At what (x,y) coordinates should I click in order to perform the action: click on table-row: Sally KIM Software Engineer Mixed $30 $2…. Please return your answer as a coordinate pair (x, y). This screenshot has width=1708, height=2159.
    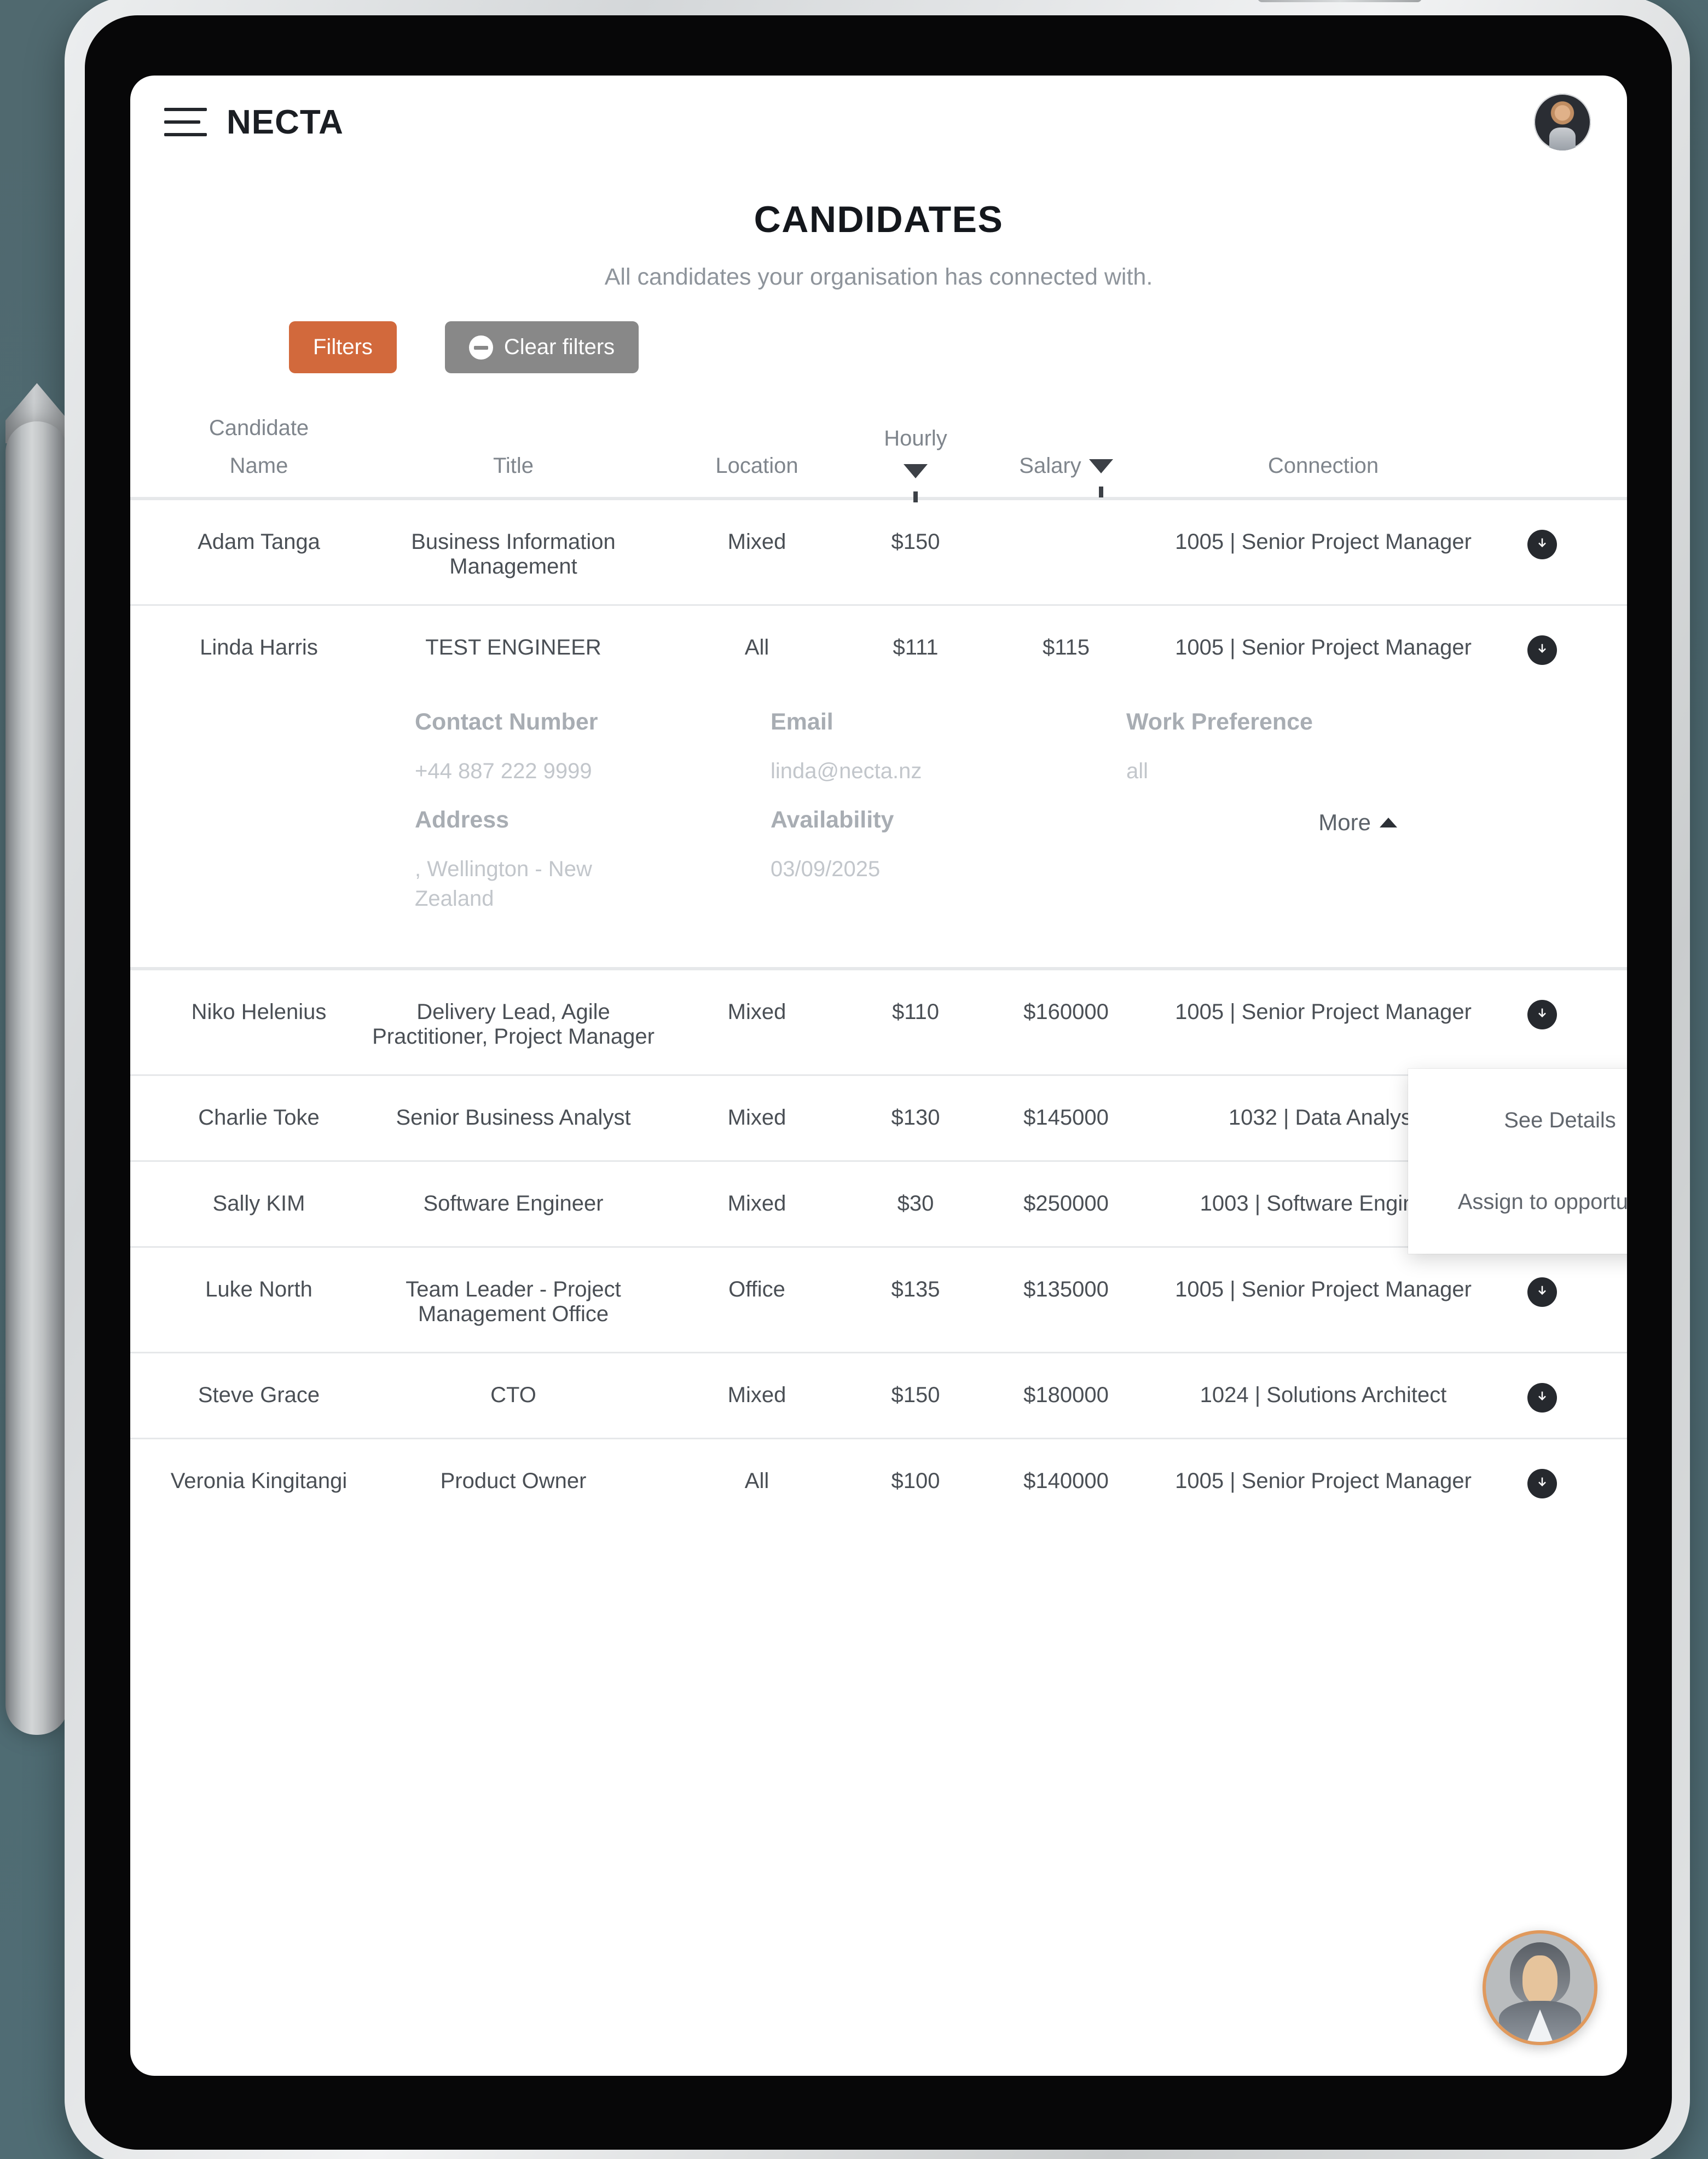
    Looking at the image, I should click on (879, 1203).